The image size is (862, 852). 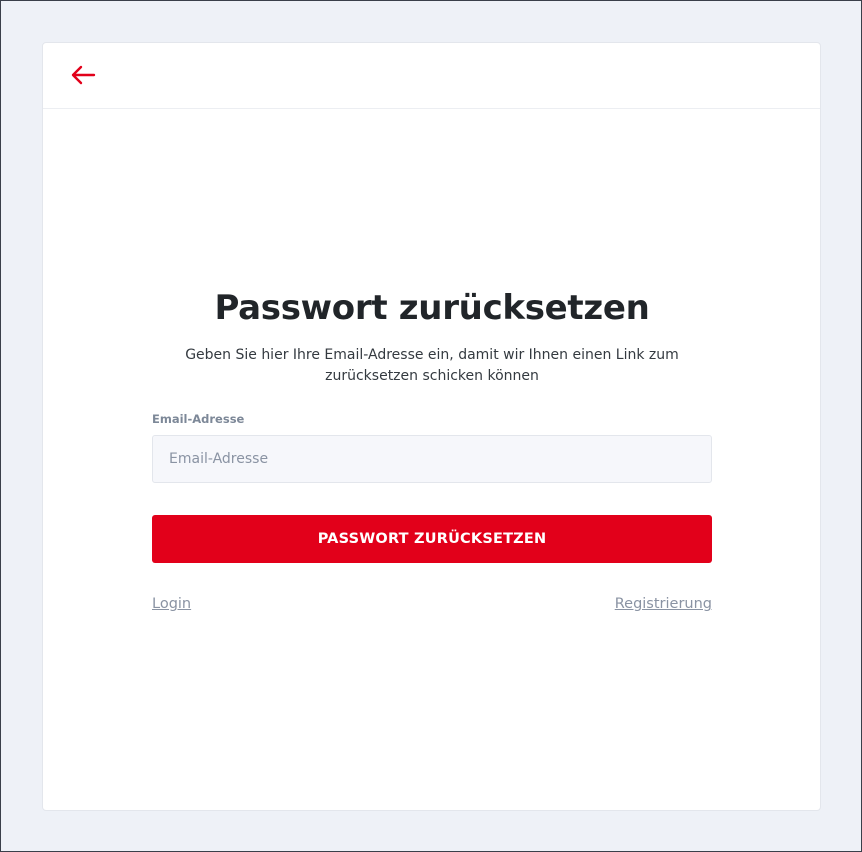 I want to click on arrow-left-icon, so click(x=83, y=75).